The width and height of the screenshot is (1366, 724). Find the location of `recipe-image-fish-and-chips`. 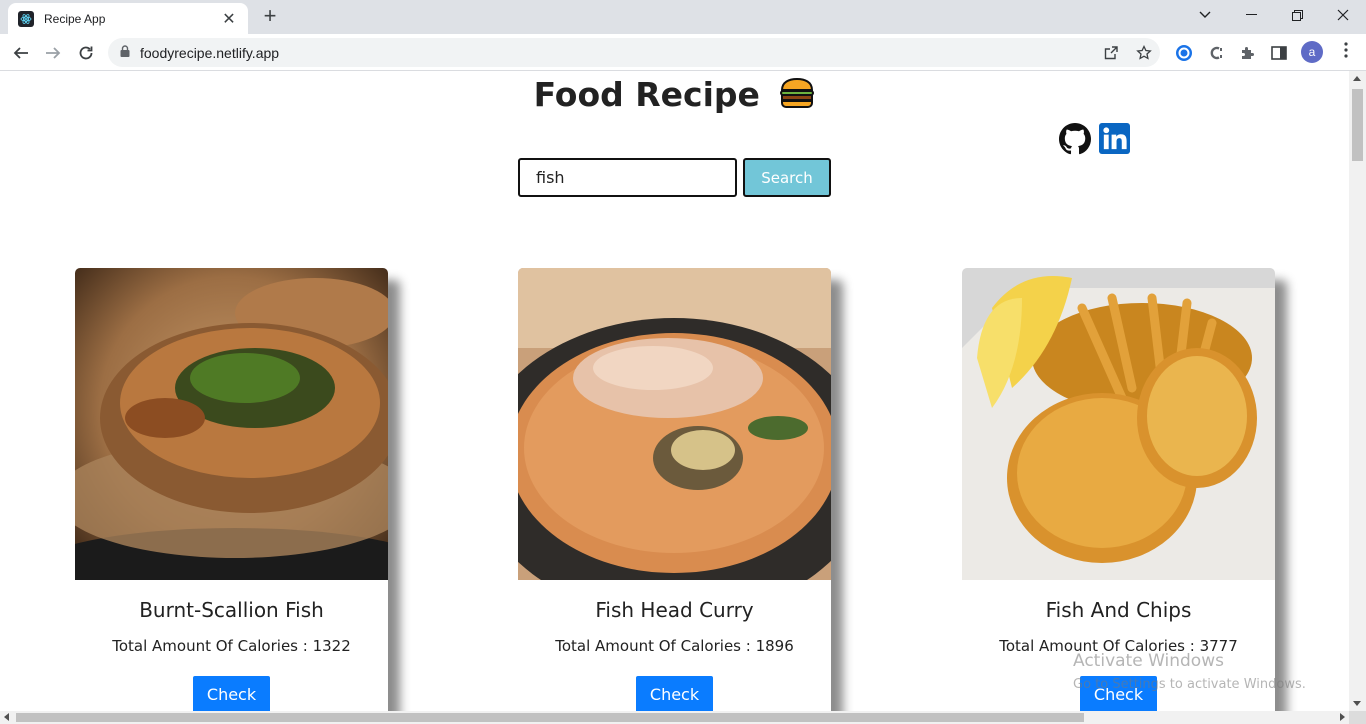

recipe-image-fish-and-chips is located at coordinates (1118, 424).